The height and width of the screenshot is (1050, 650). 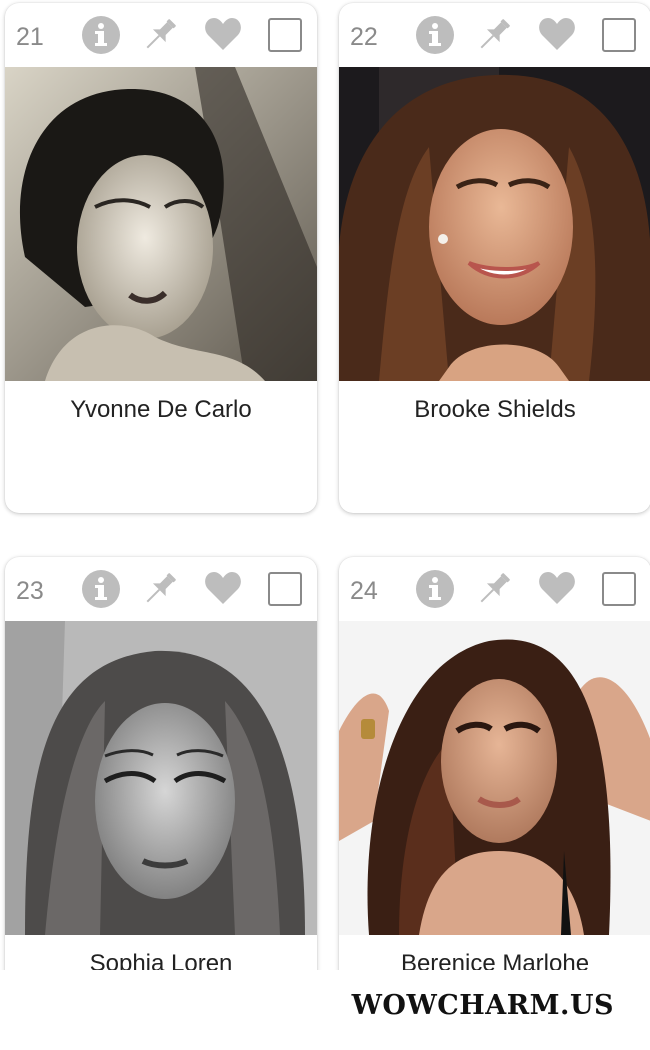 I want to click on card-toolbar: 21, so click(x=161, y=34).